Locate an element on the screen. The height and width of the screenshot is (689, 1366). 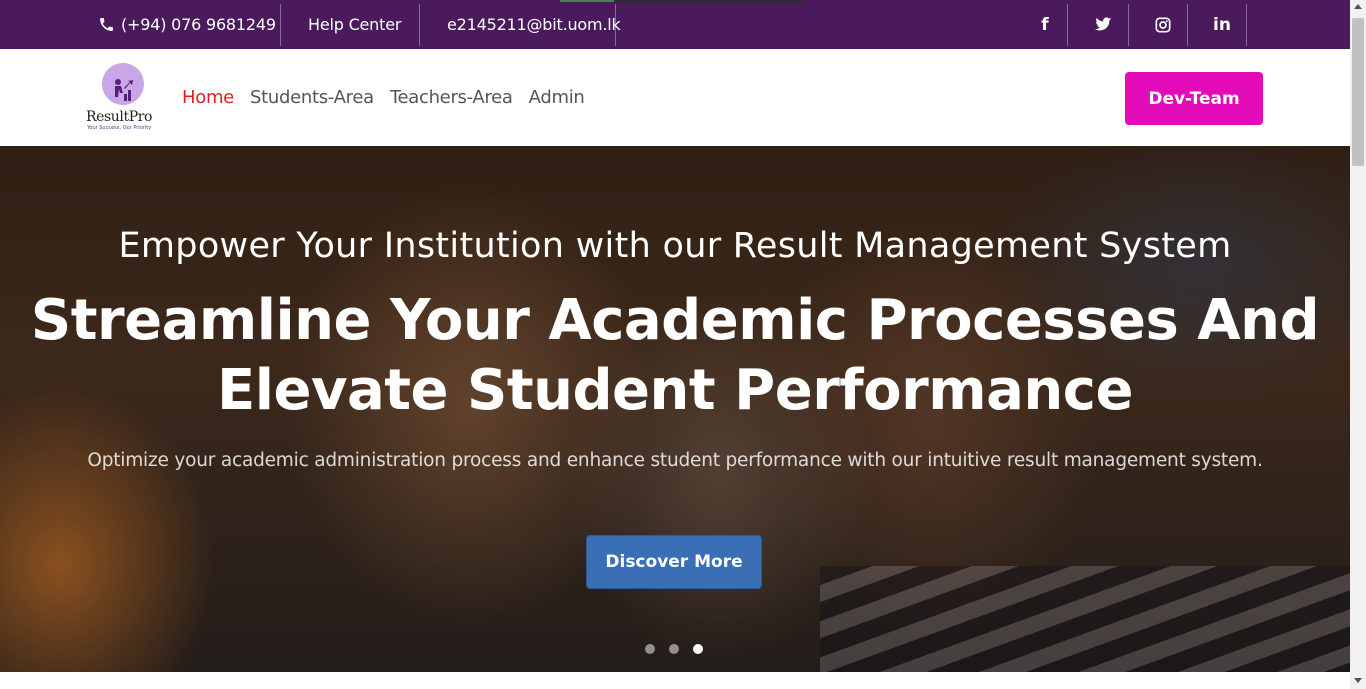
logo-name: ResultPro is located at coordinates (119, 117).